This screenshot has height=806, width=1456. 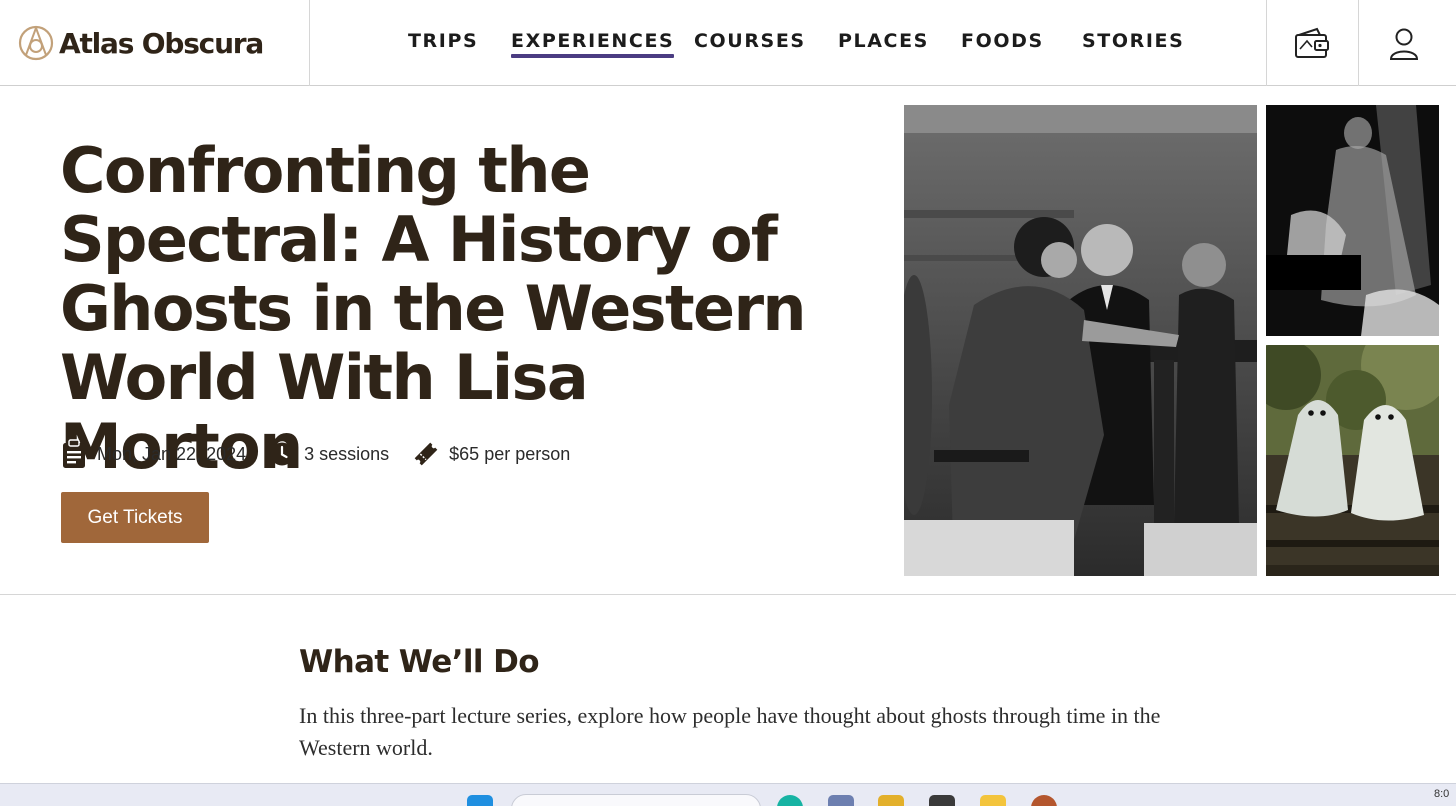 I want to click on event-sessions: 3 sessions, so click(x=329, y=454).